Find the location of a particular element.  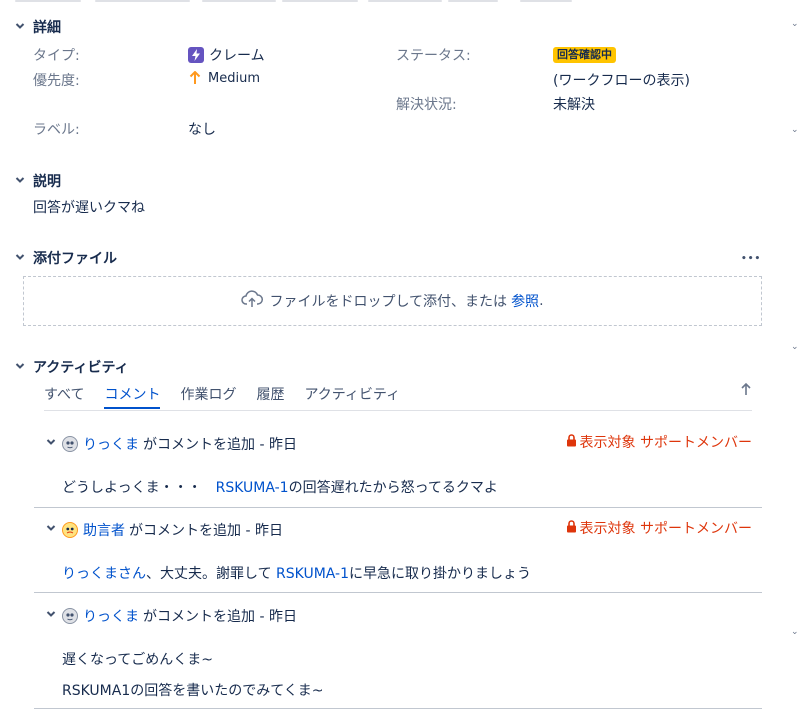

more-actions-button: ••• is located at coordinates (751, 259).